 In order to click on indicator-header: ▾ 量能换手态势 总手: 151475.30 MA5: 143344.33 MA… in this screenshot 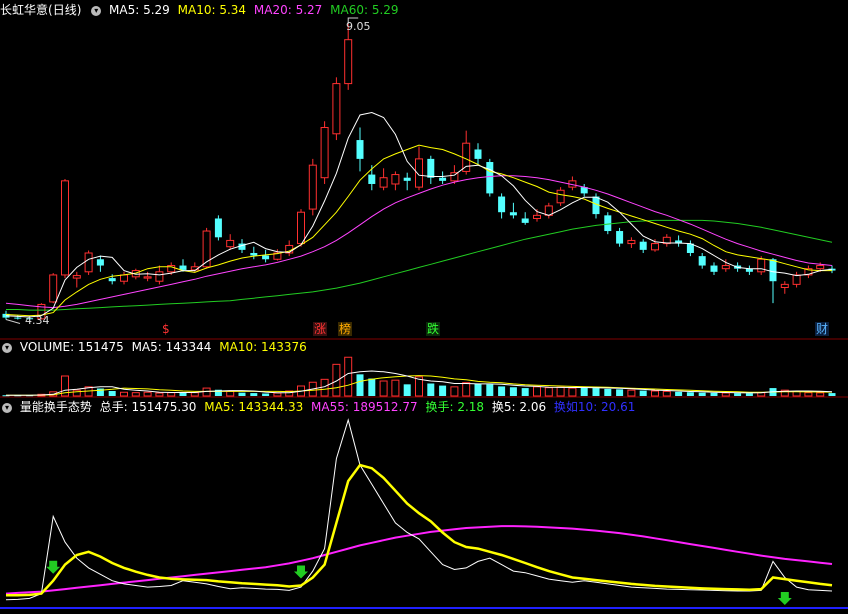, I will do `click(319, 407)`.